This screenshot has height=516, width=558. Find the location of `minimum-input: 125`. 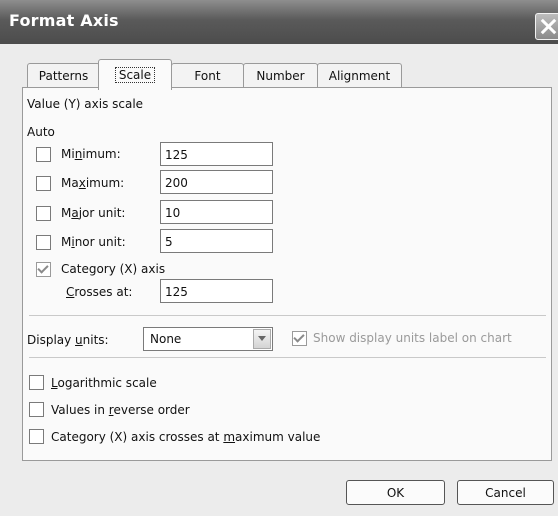

minimum-input: 125 is located at coordinates (216, 154).